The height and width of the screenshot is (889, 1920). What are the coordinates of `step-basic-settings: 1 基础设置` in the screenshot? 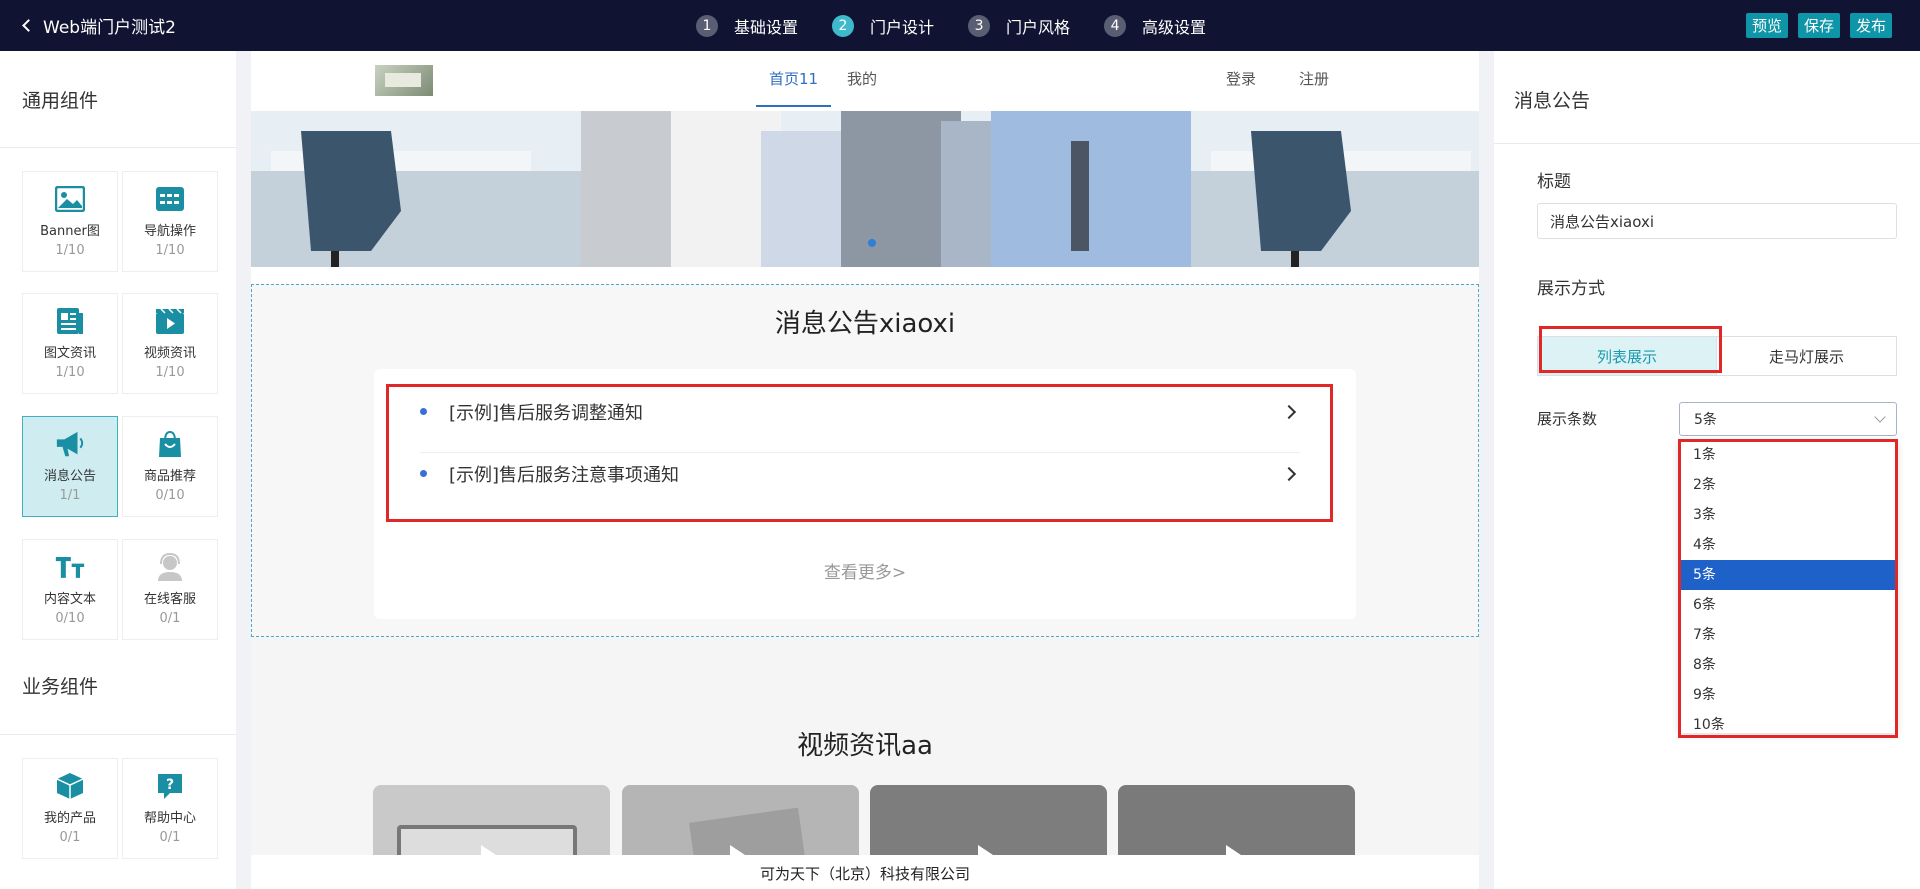 It's located at (747, 26).